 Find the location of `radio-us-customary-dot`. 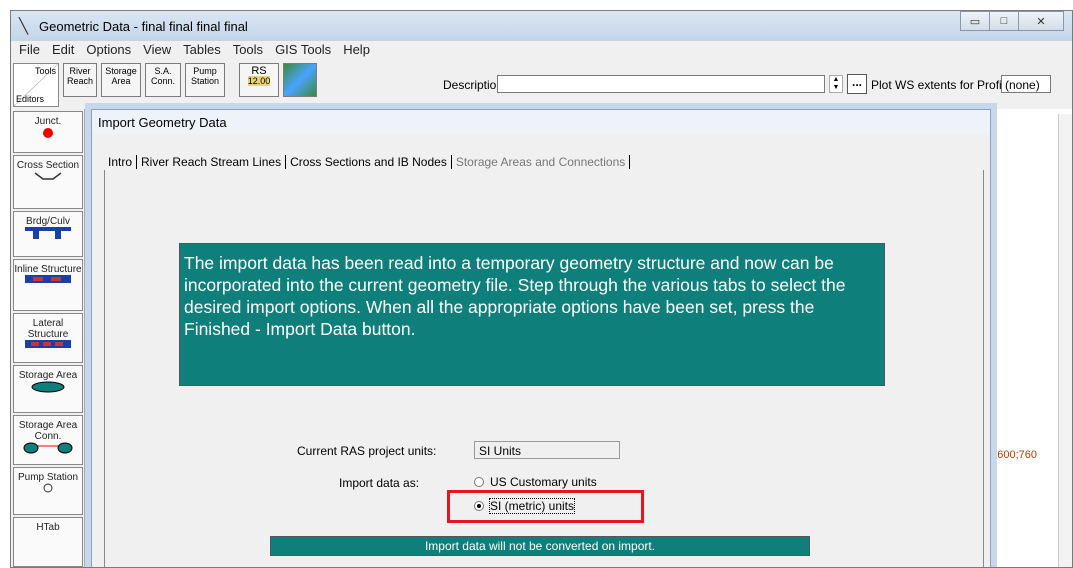

radio-us-customary-dot is located at coordinates (479, 482).